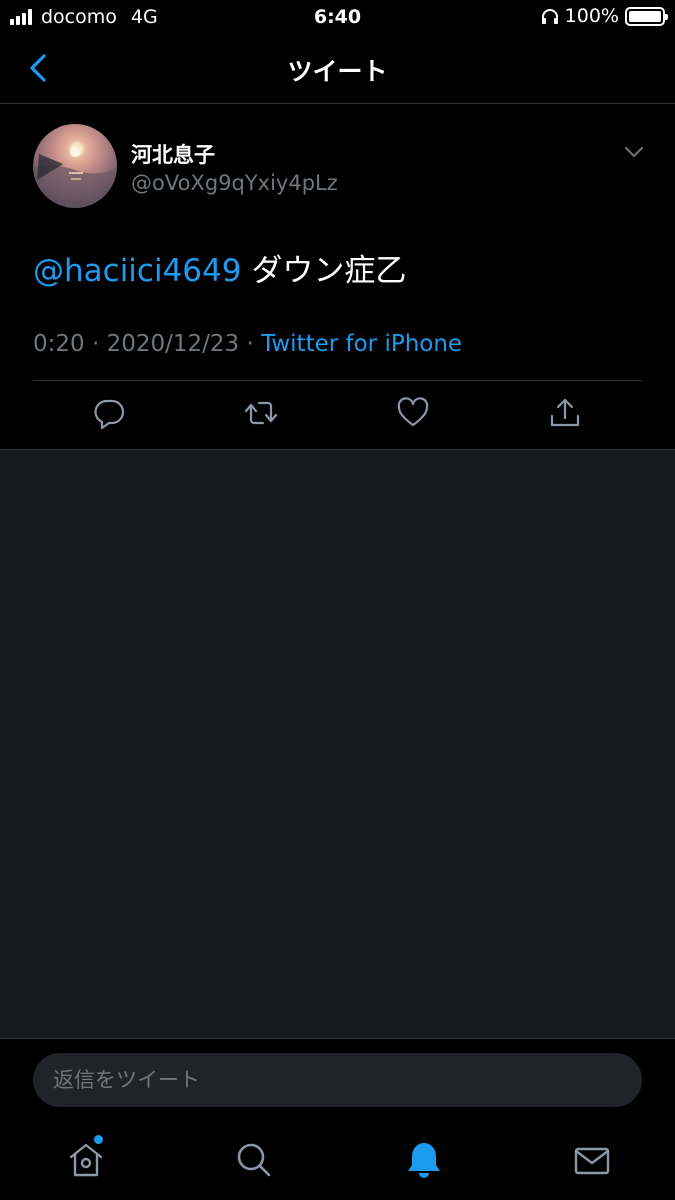  I want to click on divider, so click(337, 380).